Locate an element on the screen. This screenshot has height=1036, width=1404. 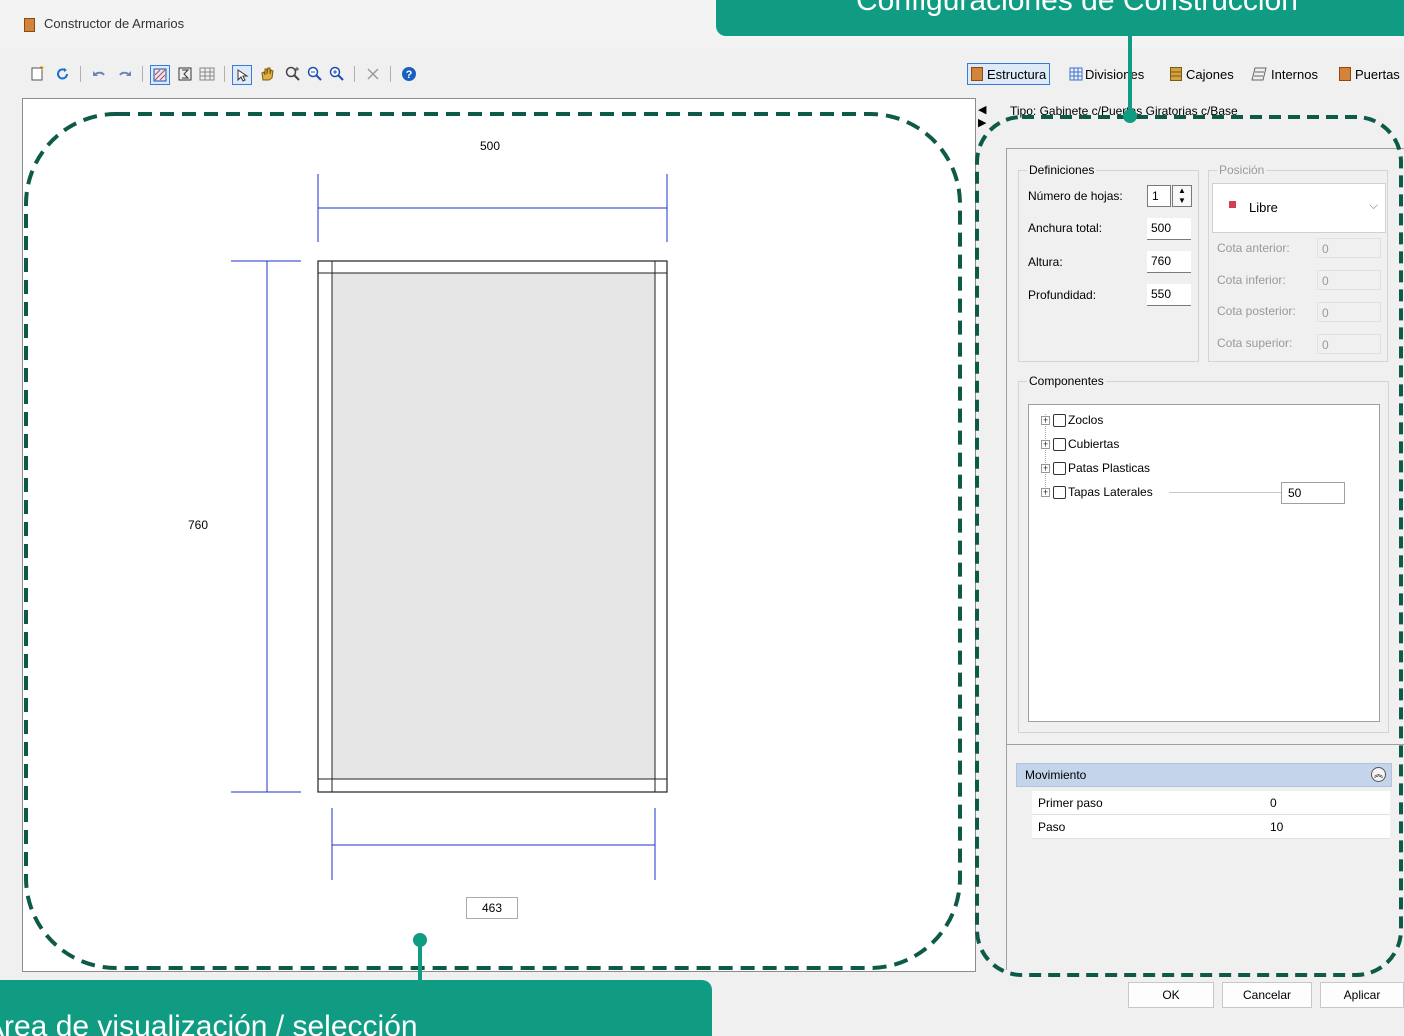
construction-settings-callout: Configuraciones de Construcción is located at coordinates (1060, 18).